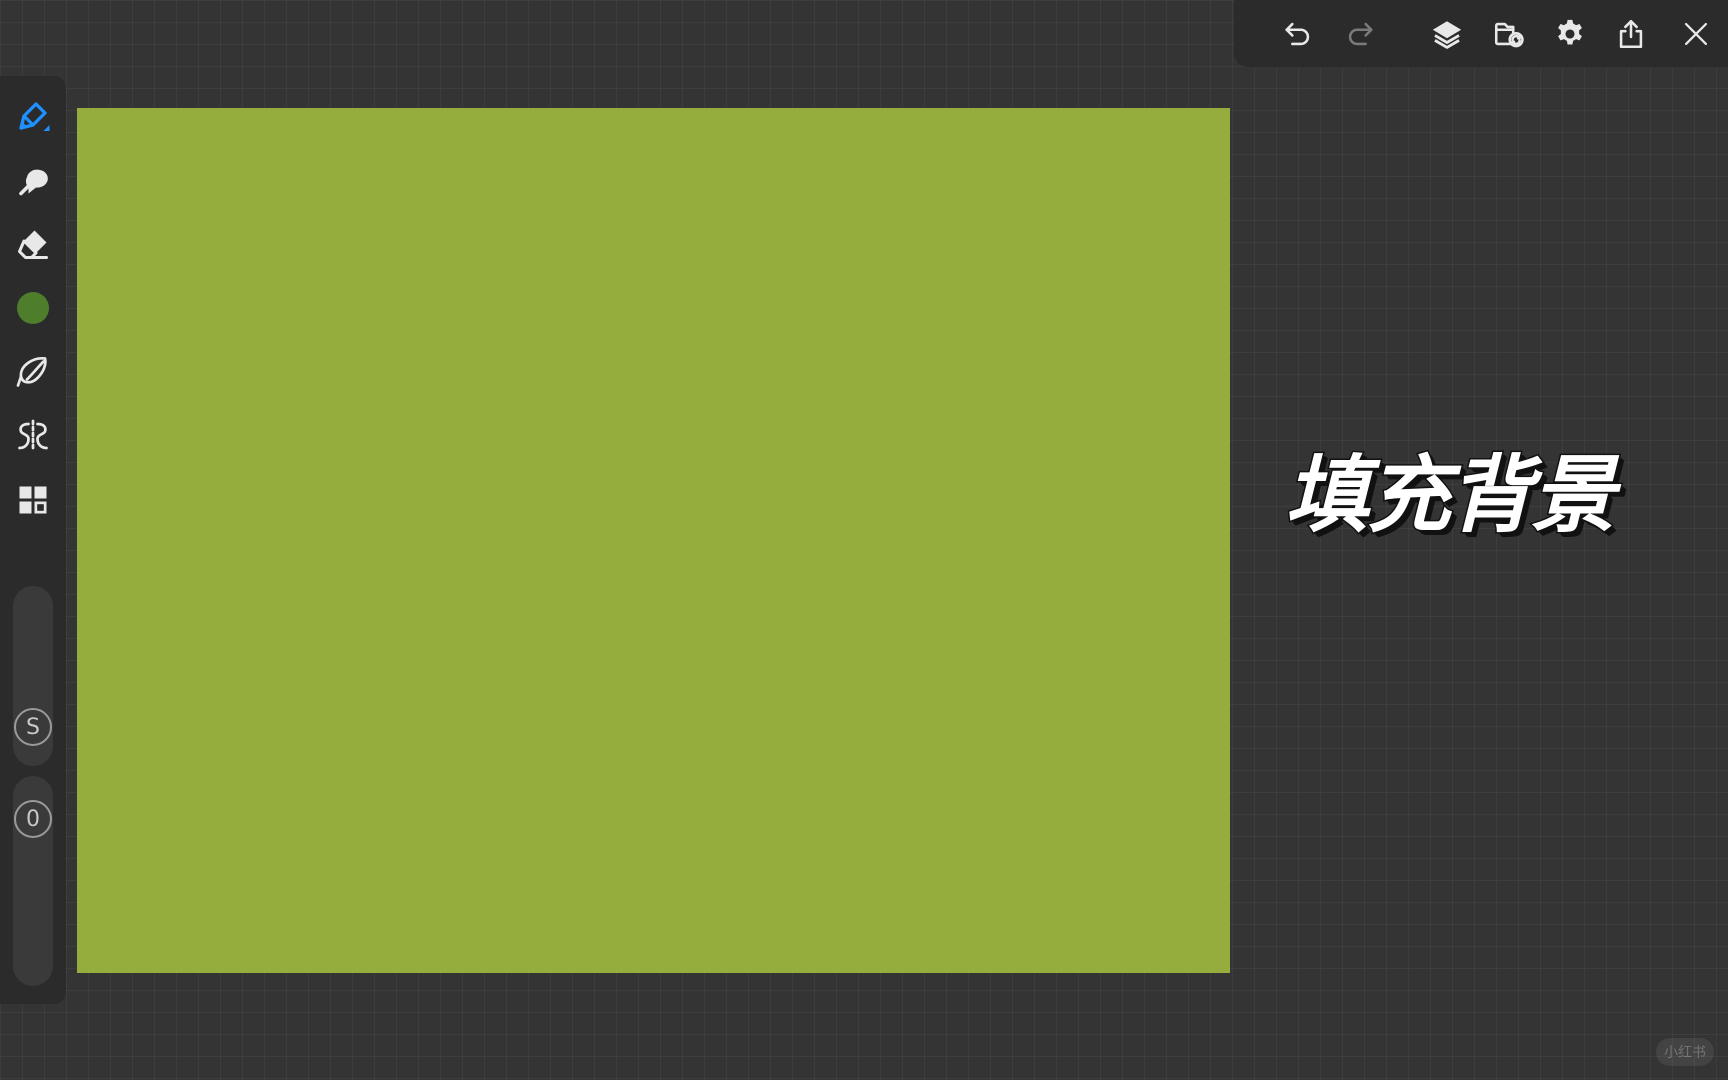 The image size is (1728, 1080). I want to click on close-icon, so click(1696, 34).